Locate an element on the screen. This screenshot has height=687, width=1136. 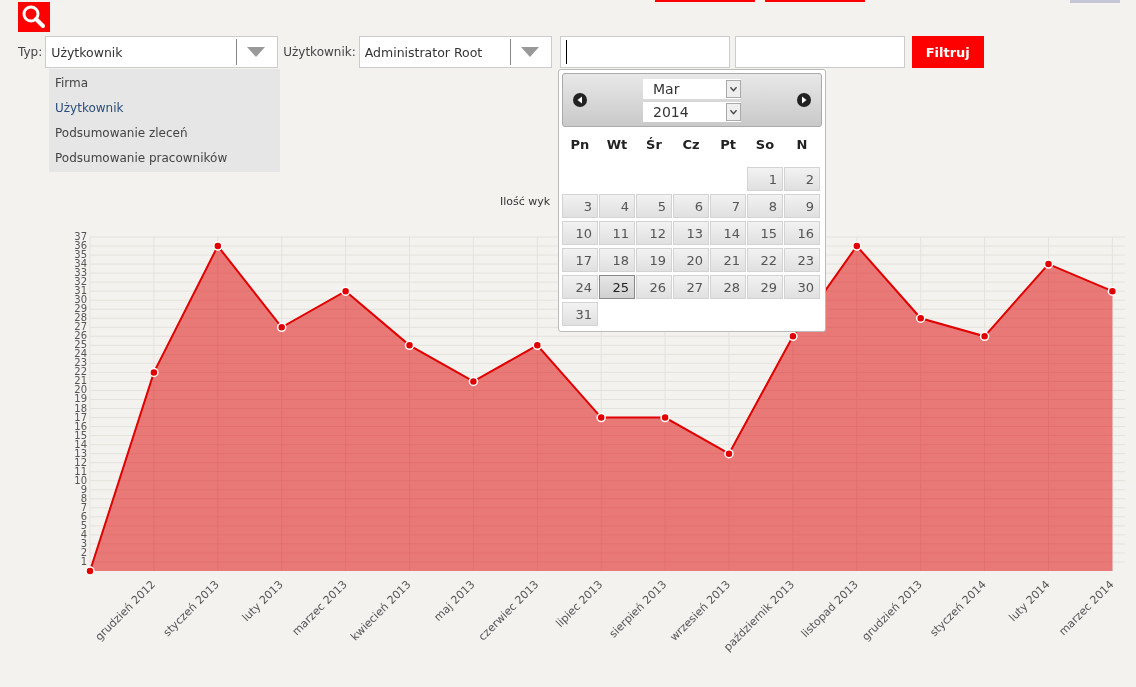
calendar-day: 22 is located at coordinates (765, 260).